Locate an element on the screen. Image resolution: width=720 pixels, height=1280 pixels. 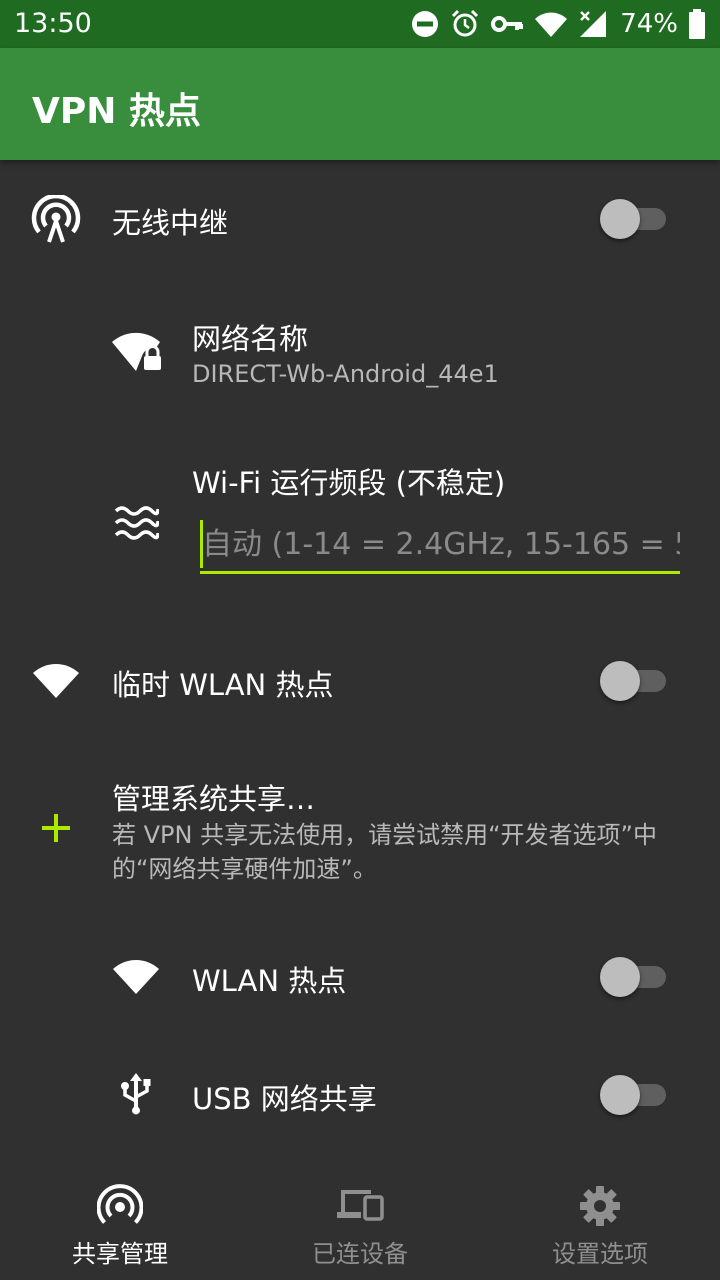
network-name-label: 网络名称 is located at coordinates (250, 339).